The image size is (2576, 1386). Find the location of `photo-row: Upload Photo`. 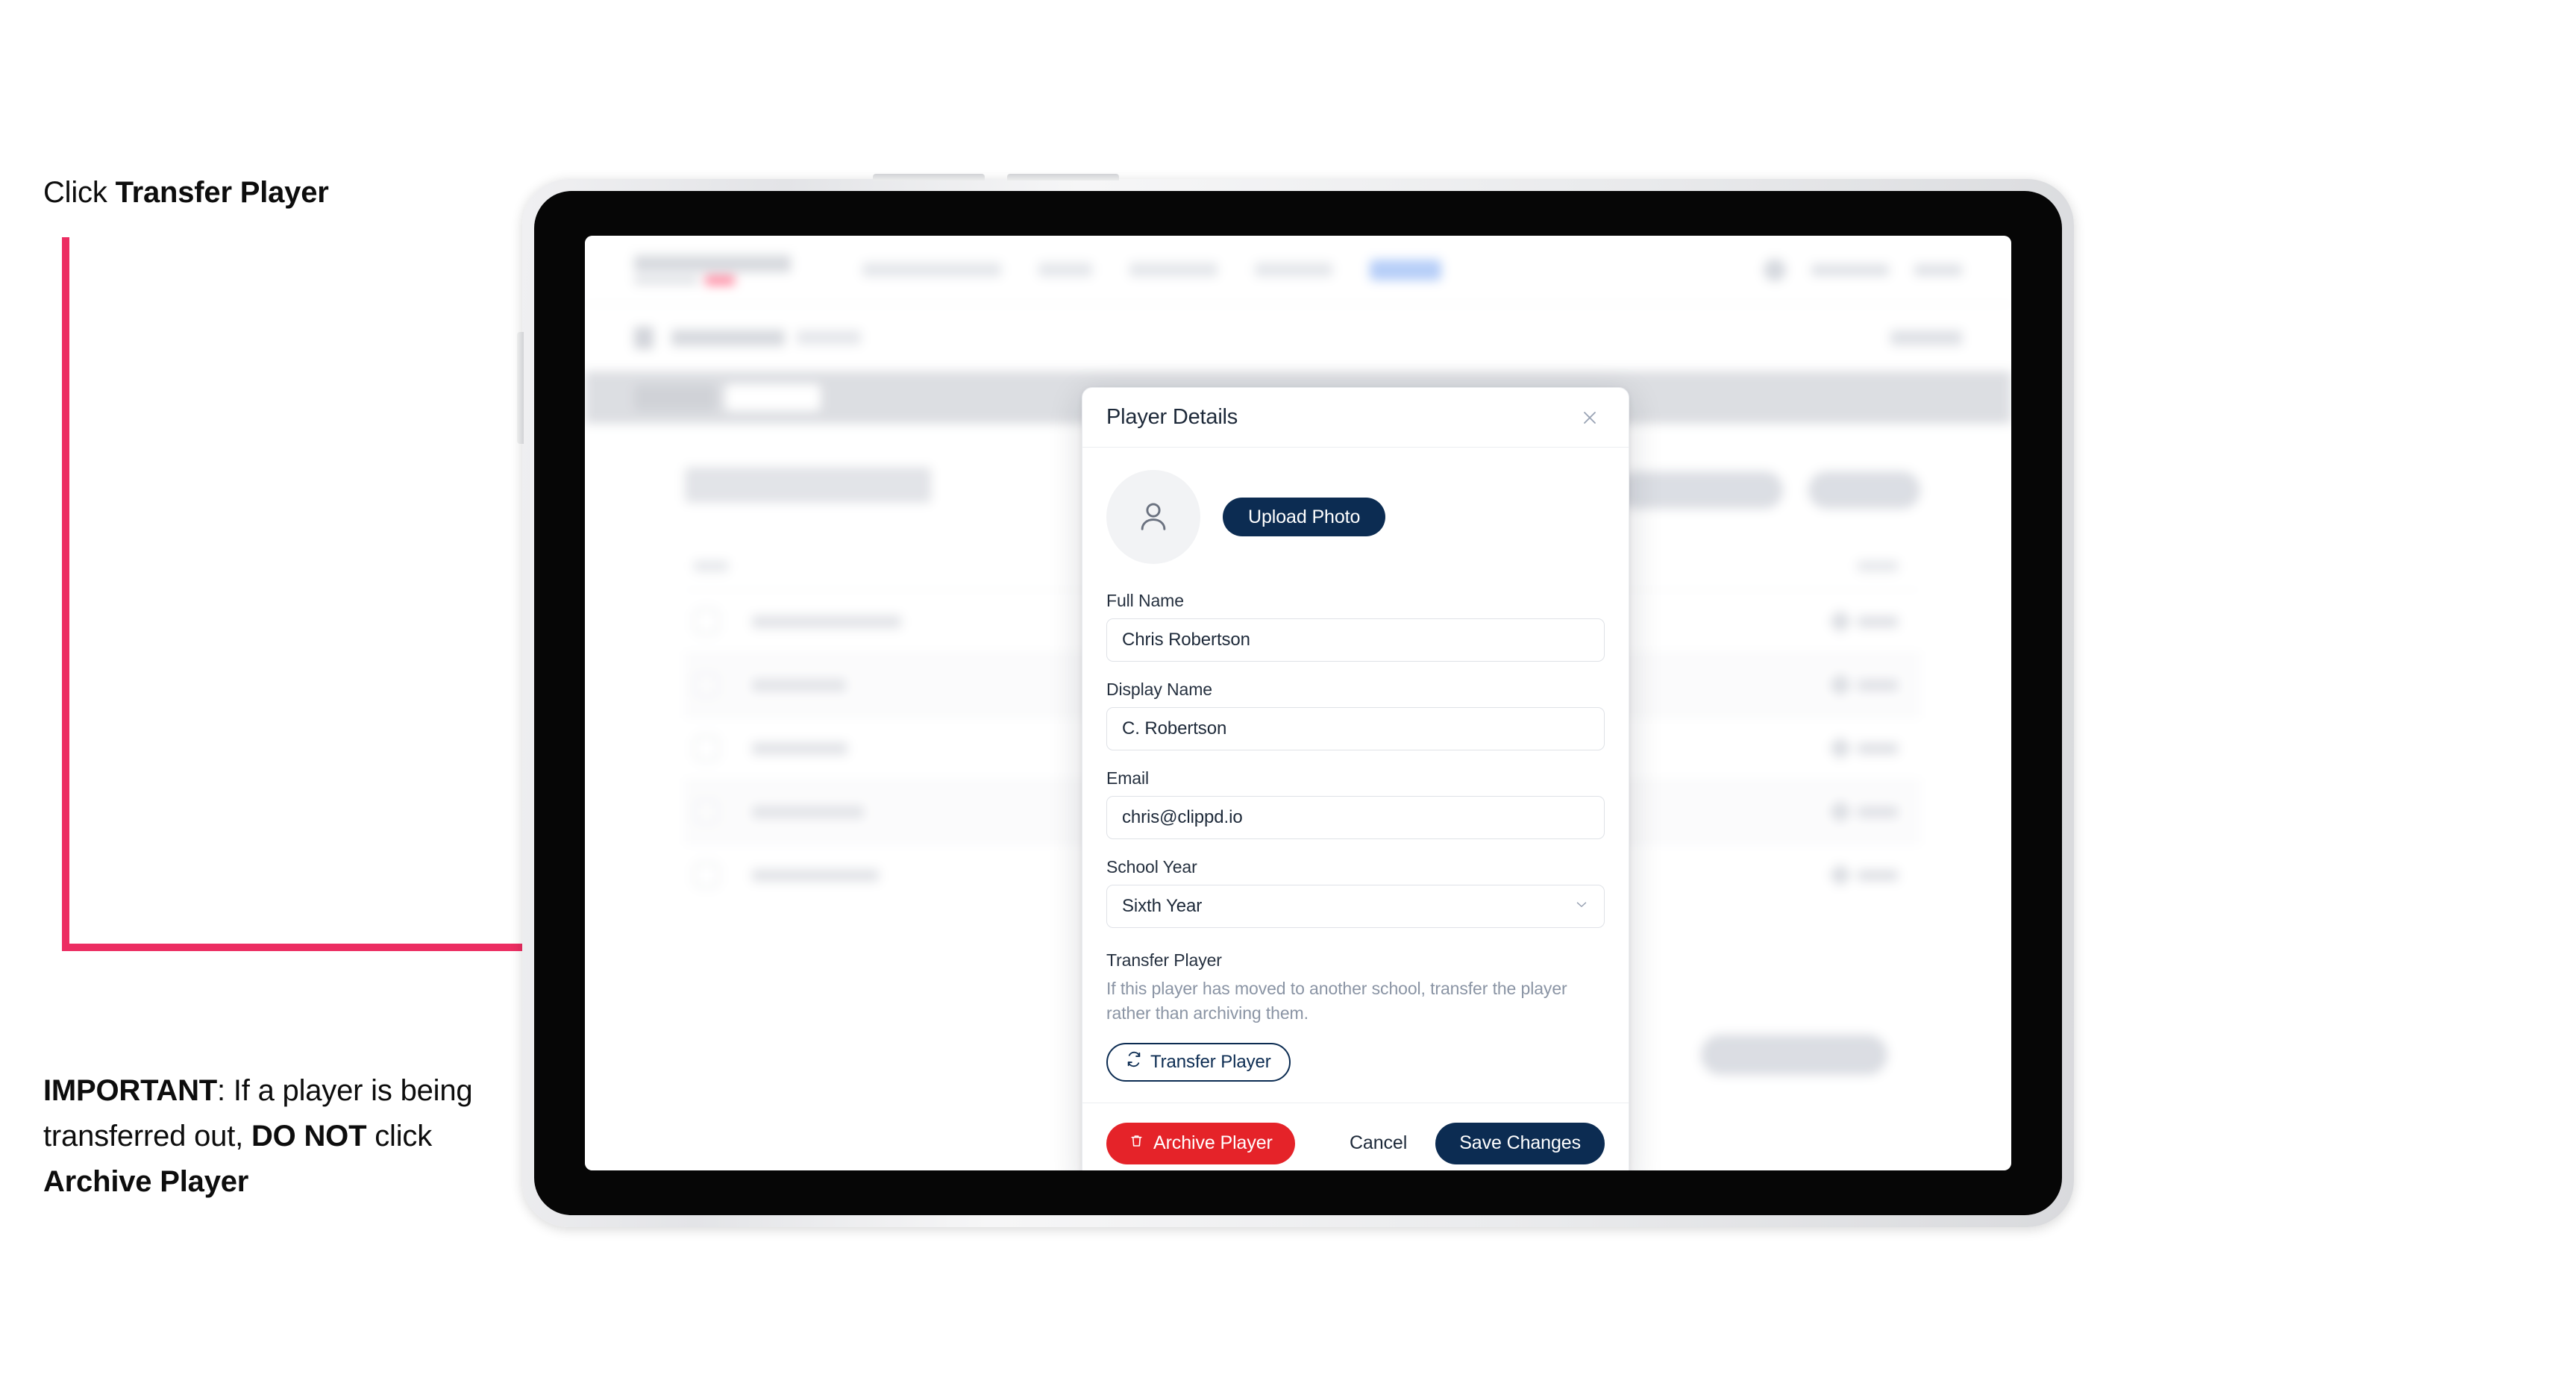

photo-row: Upload Photo is located at coordinates (1355, 517).